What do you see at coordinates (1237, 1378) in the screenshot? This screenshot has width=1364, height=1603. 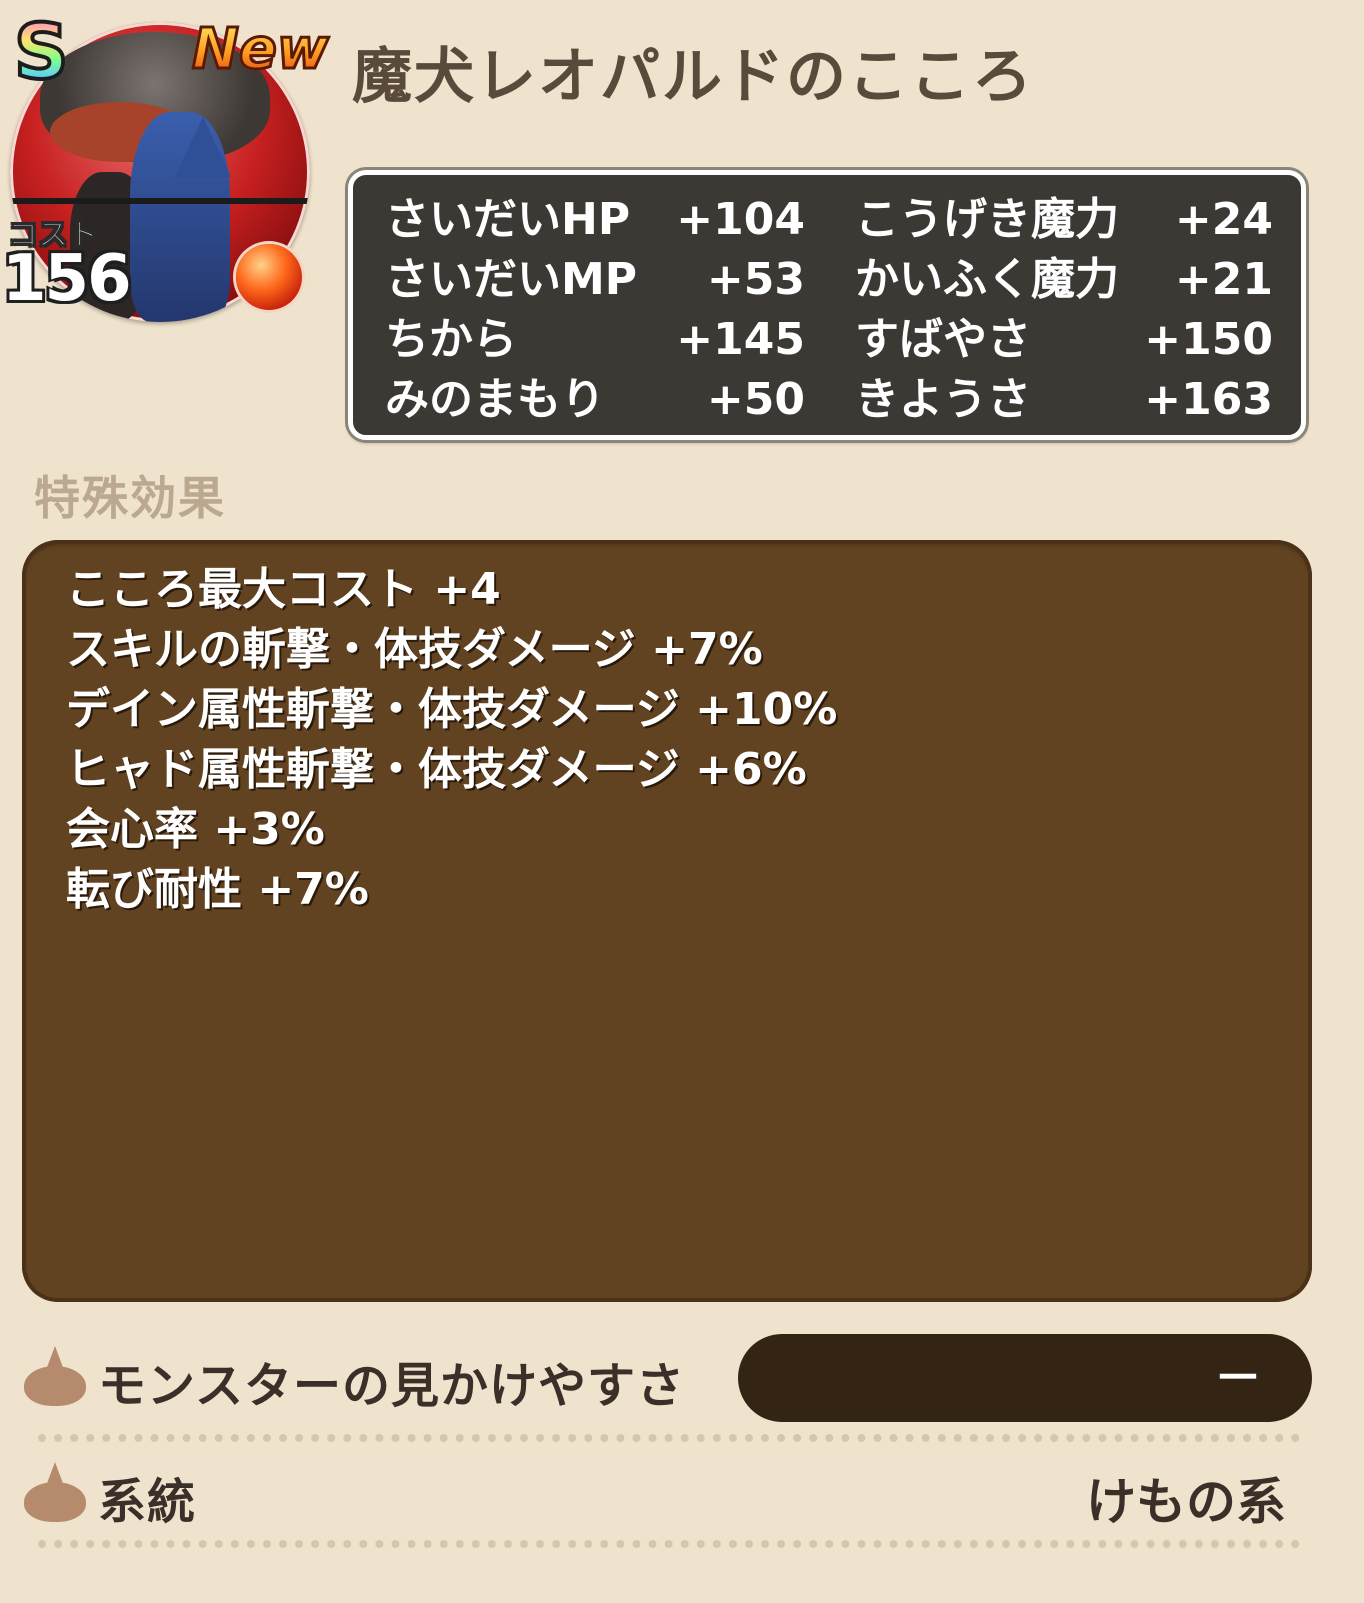 I see `visibility-value: －` at bounding box center [1237, 1378].